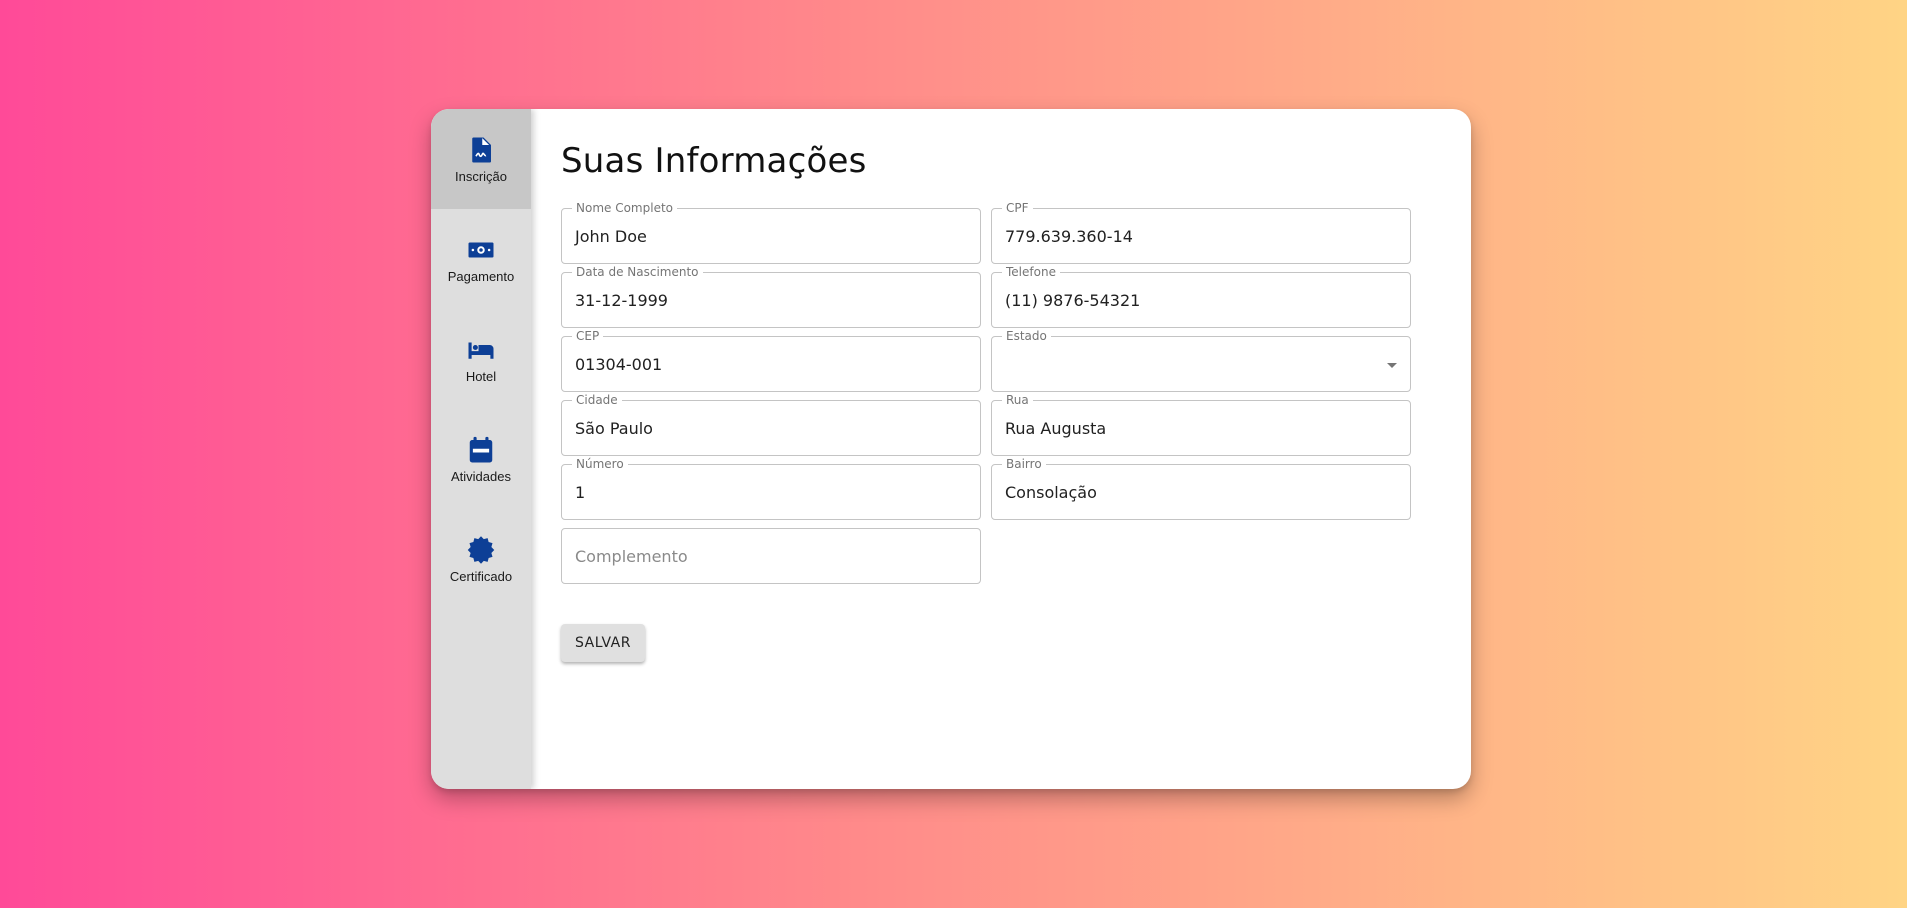 The height and width of the screenshot is (908, 1907). Describe the element at coordinates (771, 424) in the screenshot. I see `cidade-field: Cidade São Paulo` at that location.